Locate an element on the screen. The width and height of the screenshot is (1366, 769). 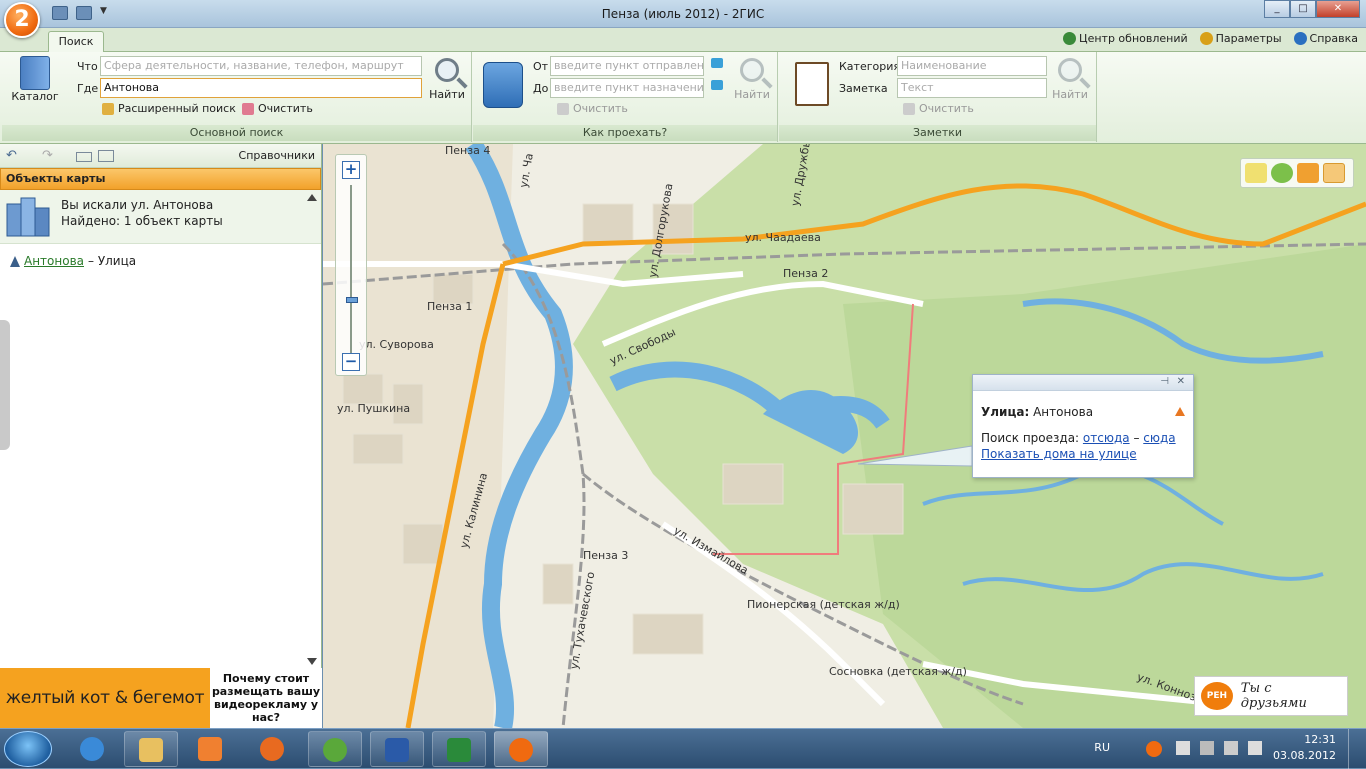
from-label: От is located at coordinates (541, 66).